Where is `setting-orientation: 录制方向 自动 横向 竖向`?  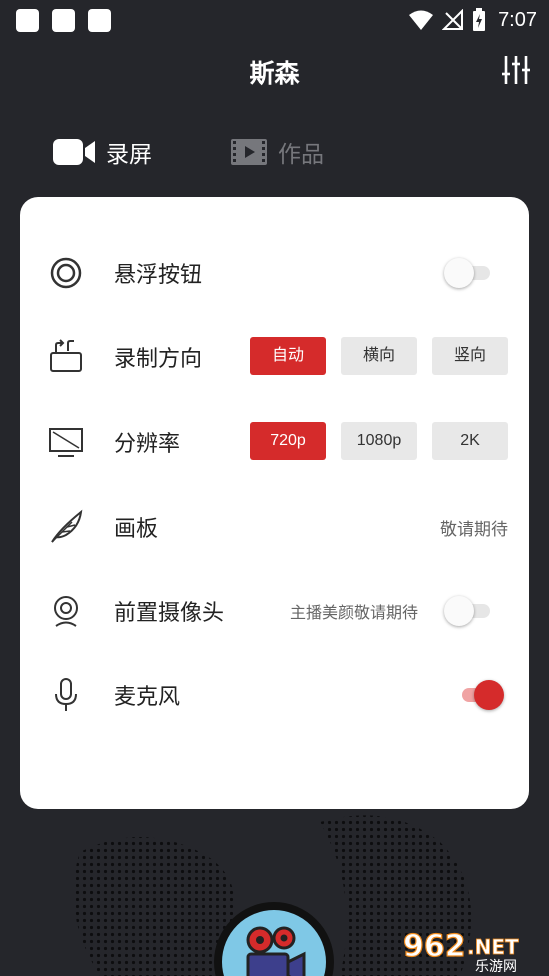
setting-orientation: 录制方向 自动 横向 竖向 is located at coordinates (274, 357).